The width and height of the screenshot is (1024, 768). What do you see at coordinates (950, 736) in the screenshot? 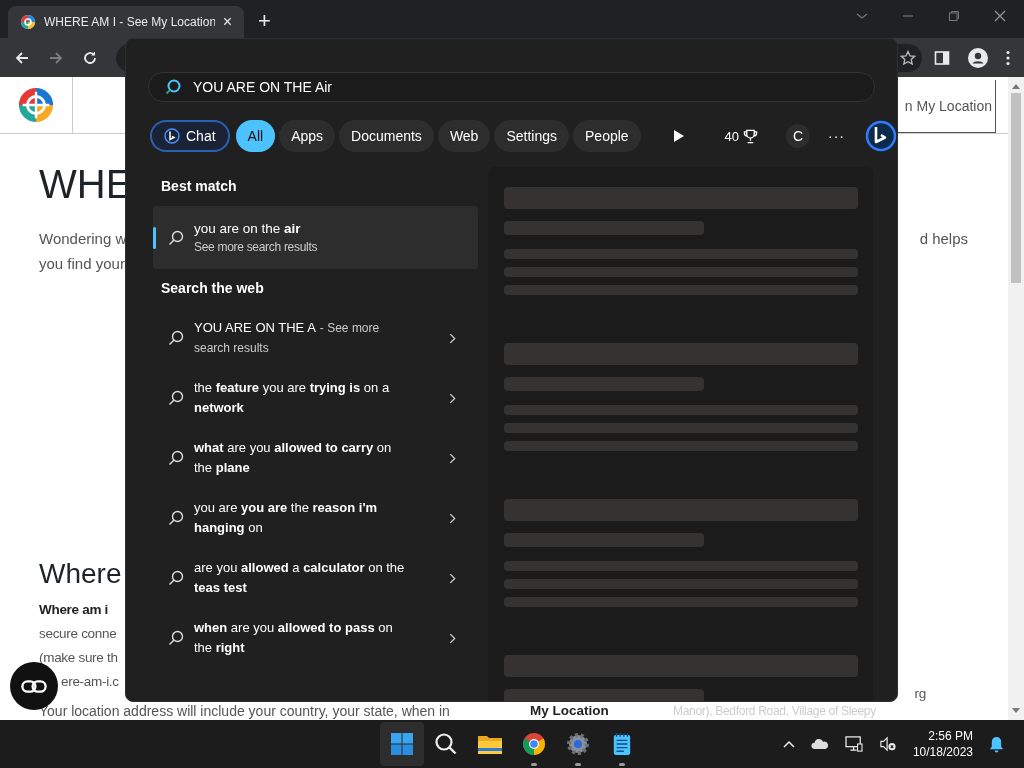
I see `clock-time: 2:56 PM` at bounding box center [950, 736].